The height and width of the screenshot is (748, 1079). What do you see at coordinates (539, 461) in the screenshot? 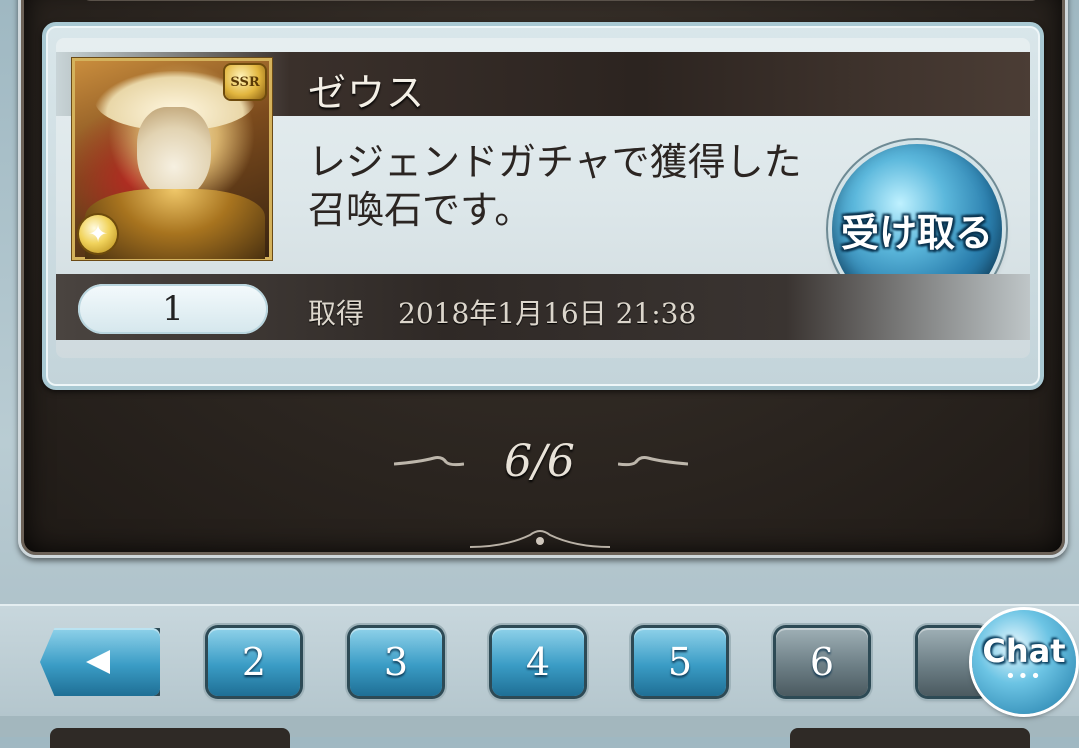
I see `page-indicator: 6/6` at bounding box center [539, 461].